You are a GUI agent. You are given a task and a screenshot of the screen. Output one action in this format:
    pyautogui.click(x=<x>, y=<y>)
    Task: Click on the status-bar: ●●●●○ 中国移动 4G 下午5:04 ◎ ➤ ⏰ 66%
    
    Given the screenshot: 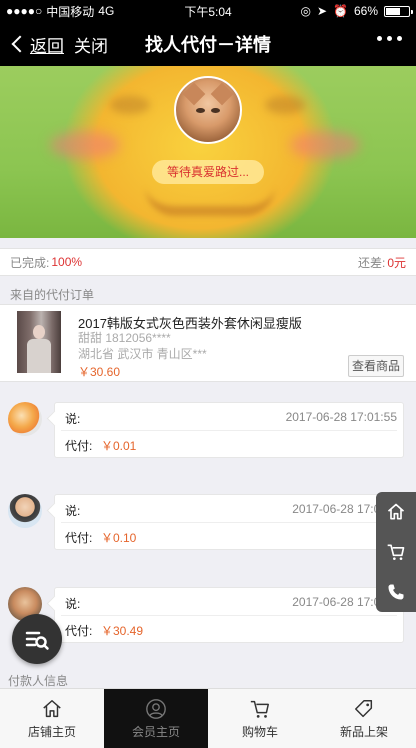 What is the action you would take?
    pyautogui.click(x=208, y=11)
    